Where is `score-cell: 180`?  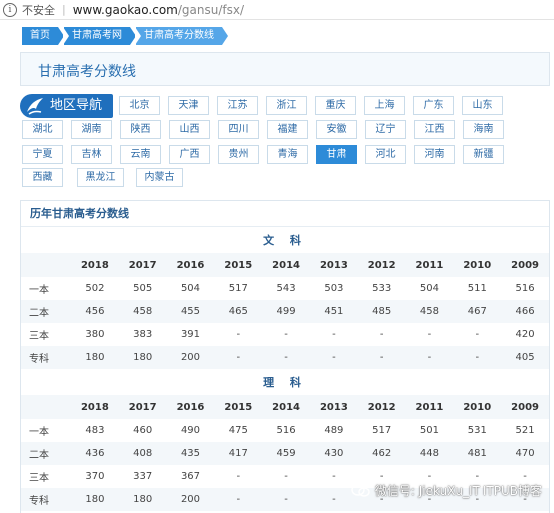 score-cell: 180 is located at coordinates (95, 357).